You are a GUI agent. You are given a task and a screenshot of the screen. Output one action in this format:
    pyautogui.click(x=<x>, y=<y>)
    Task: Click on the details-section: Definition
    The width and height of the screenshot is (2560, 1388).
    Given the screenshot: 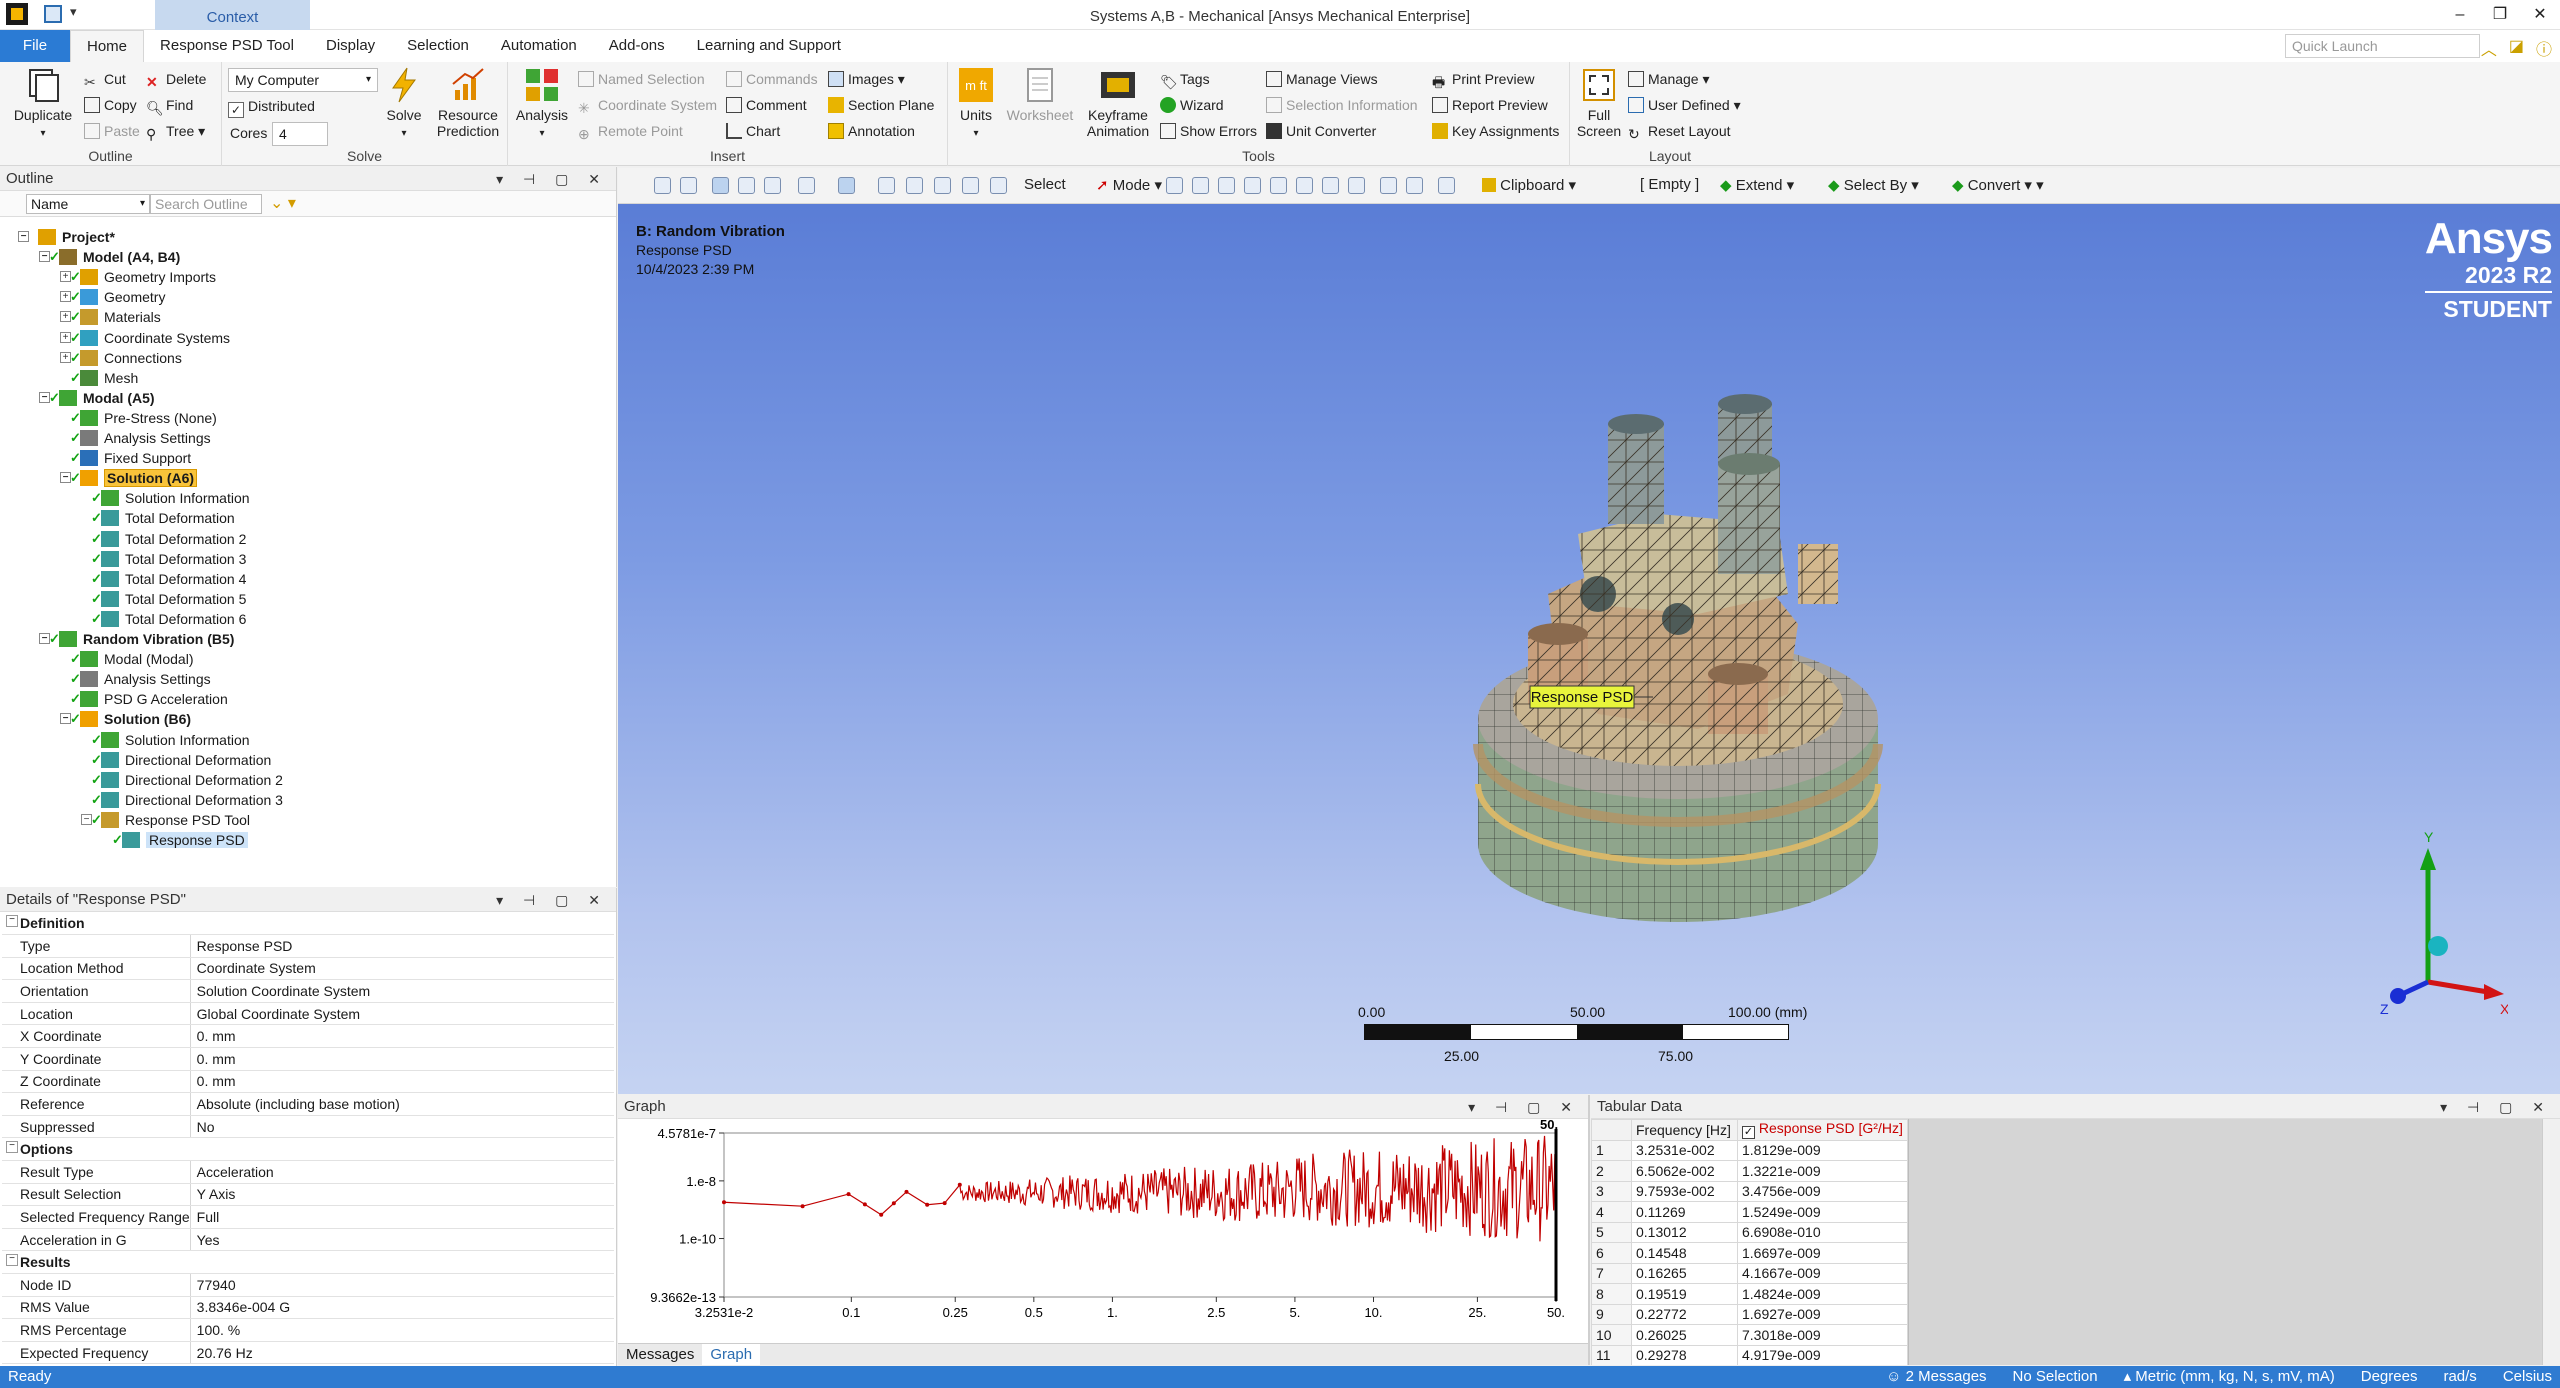 What is the action you would take?
    pyautogui.click(x=308, y=924)
    